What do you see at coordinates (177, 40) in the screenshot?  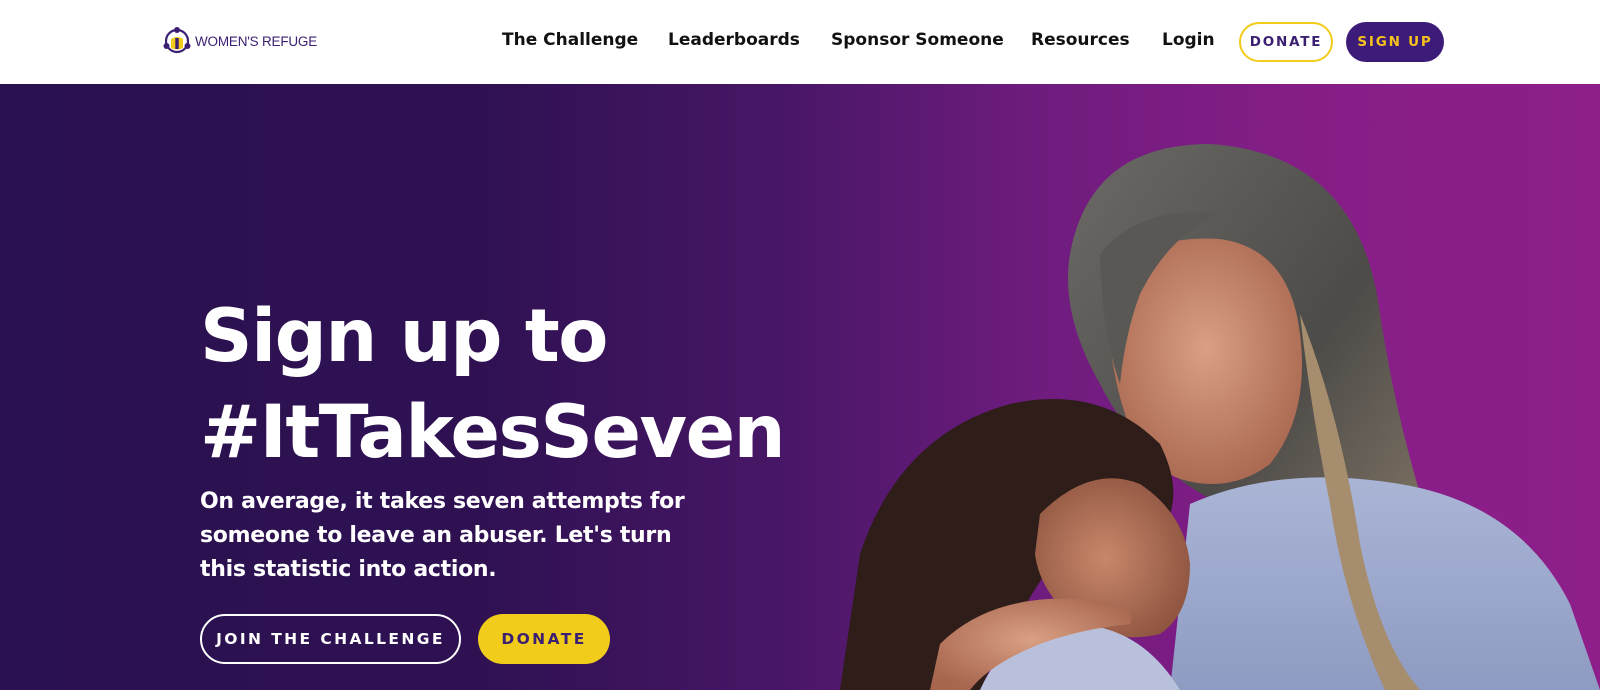 I see `womens-refuge-logo-icon` at bounding box center [177, 40].